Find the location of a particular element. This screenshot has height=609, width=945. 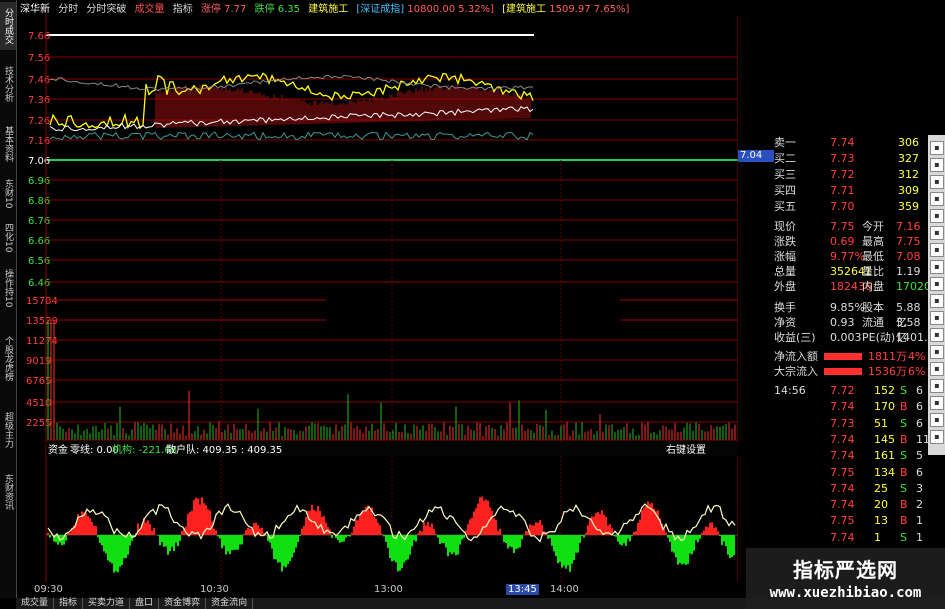

left-tab-8: 东财资讯 is located at coordinates (8, 492).